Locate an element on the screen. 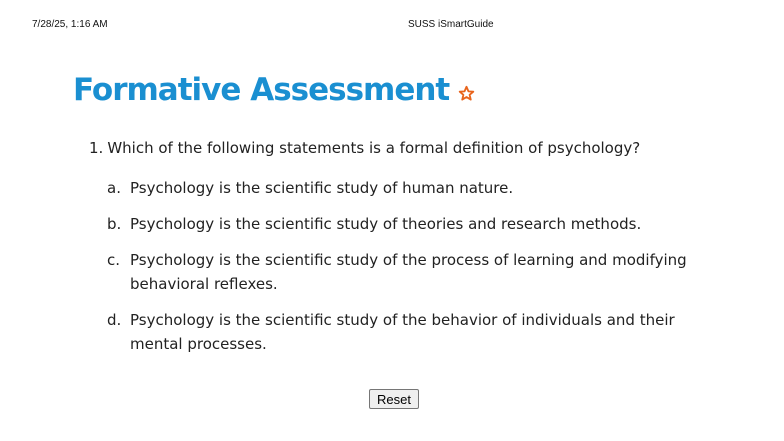 The image size is (784, 441). print-site-title: SUSS iSmartGuide is located at coordinates (451, 24).